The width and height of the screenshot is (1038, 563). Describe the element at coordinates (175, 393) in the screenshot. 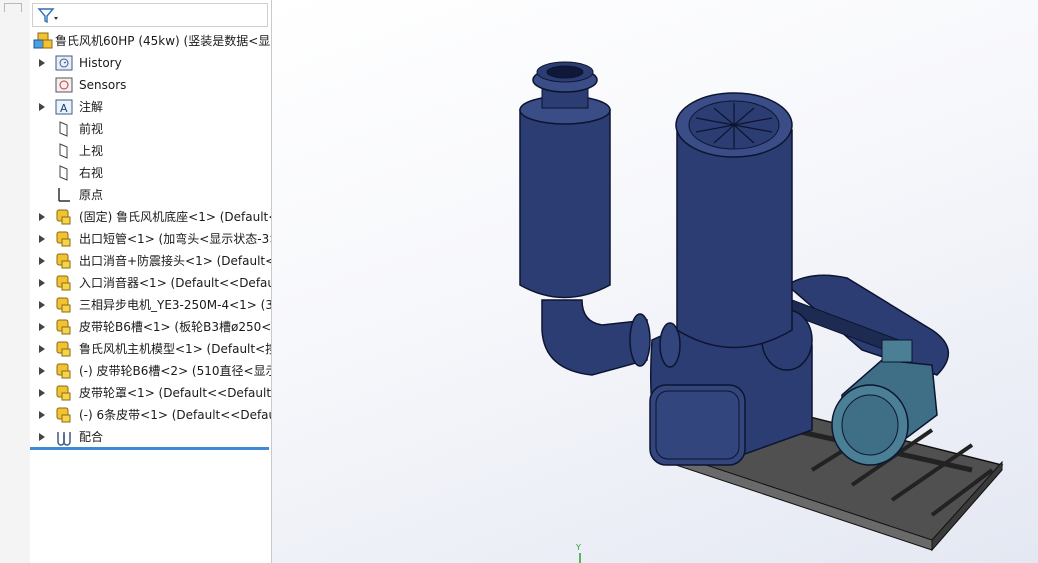

I see `tree-item-label: 皮带轮罩<1> (Default<<Default>` at that location.